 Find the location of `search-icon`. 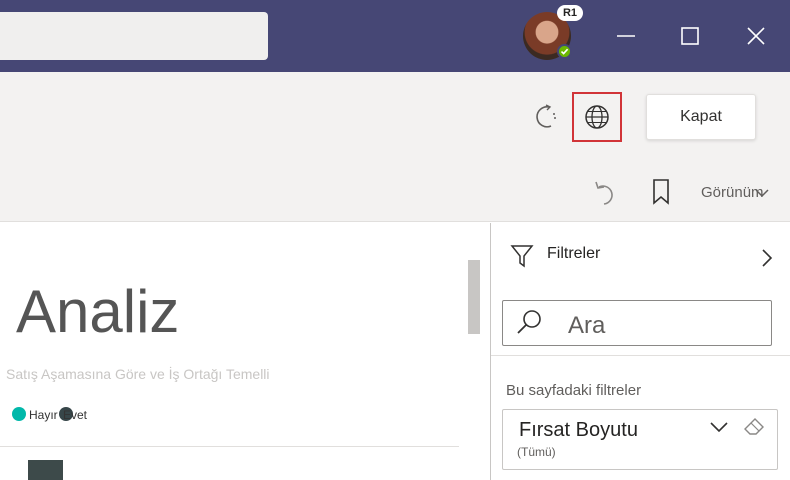

search-icon is located at coordinates (529, 323).